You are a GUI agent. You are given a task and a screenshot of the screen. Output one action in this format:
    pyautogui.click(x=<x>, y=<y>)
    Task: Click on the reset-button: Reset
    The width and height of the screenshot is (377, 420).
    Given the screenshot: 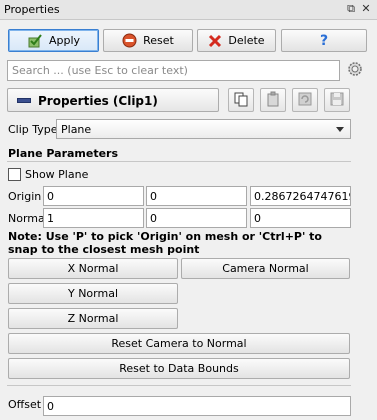 What is the action you would take?
    pyautogui.click(x=148, y=40)
    